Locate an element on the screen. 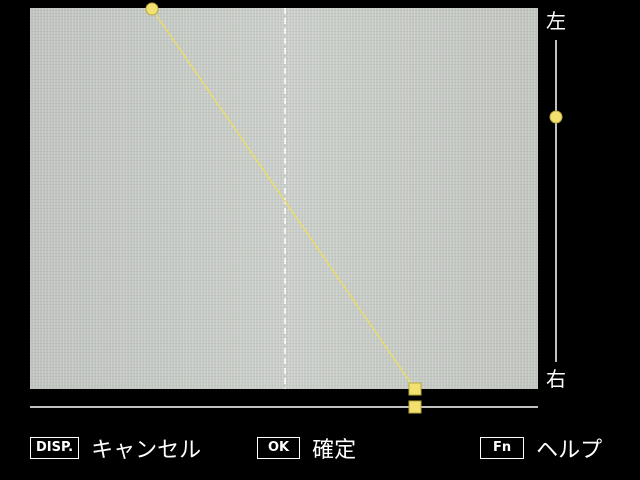  confirm-label: 確定 is located at coordinates (334, 450).